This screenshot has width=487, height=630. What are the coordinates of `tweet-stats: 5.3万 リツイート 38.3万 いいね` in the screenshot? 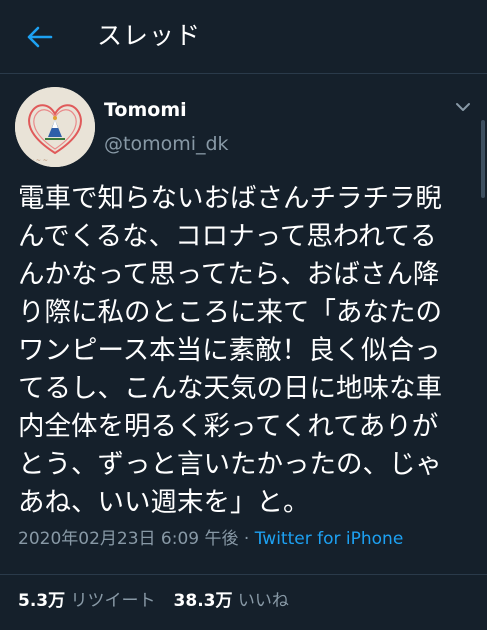 It's located at (153, 601).